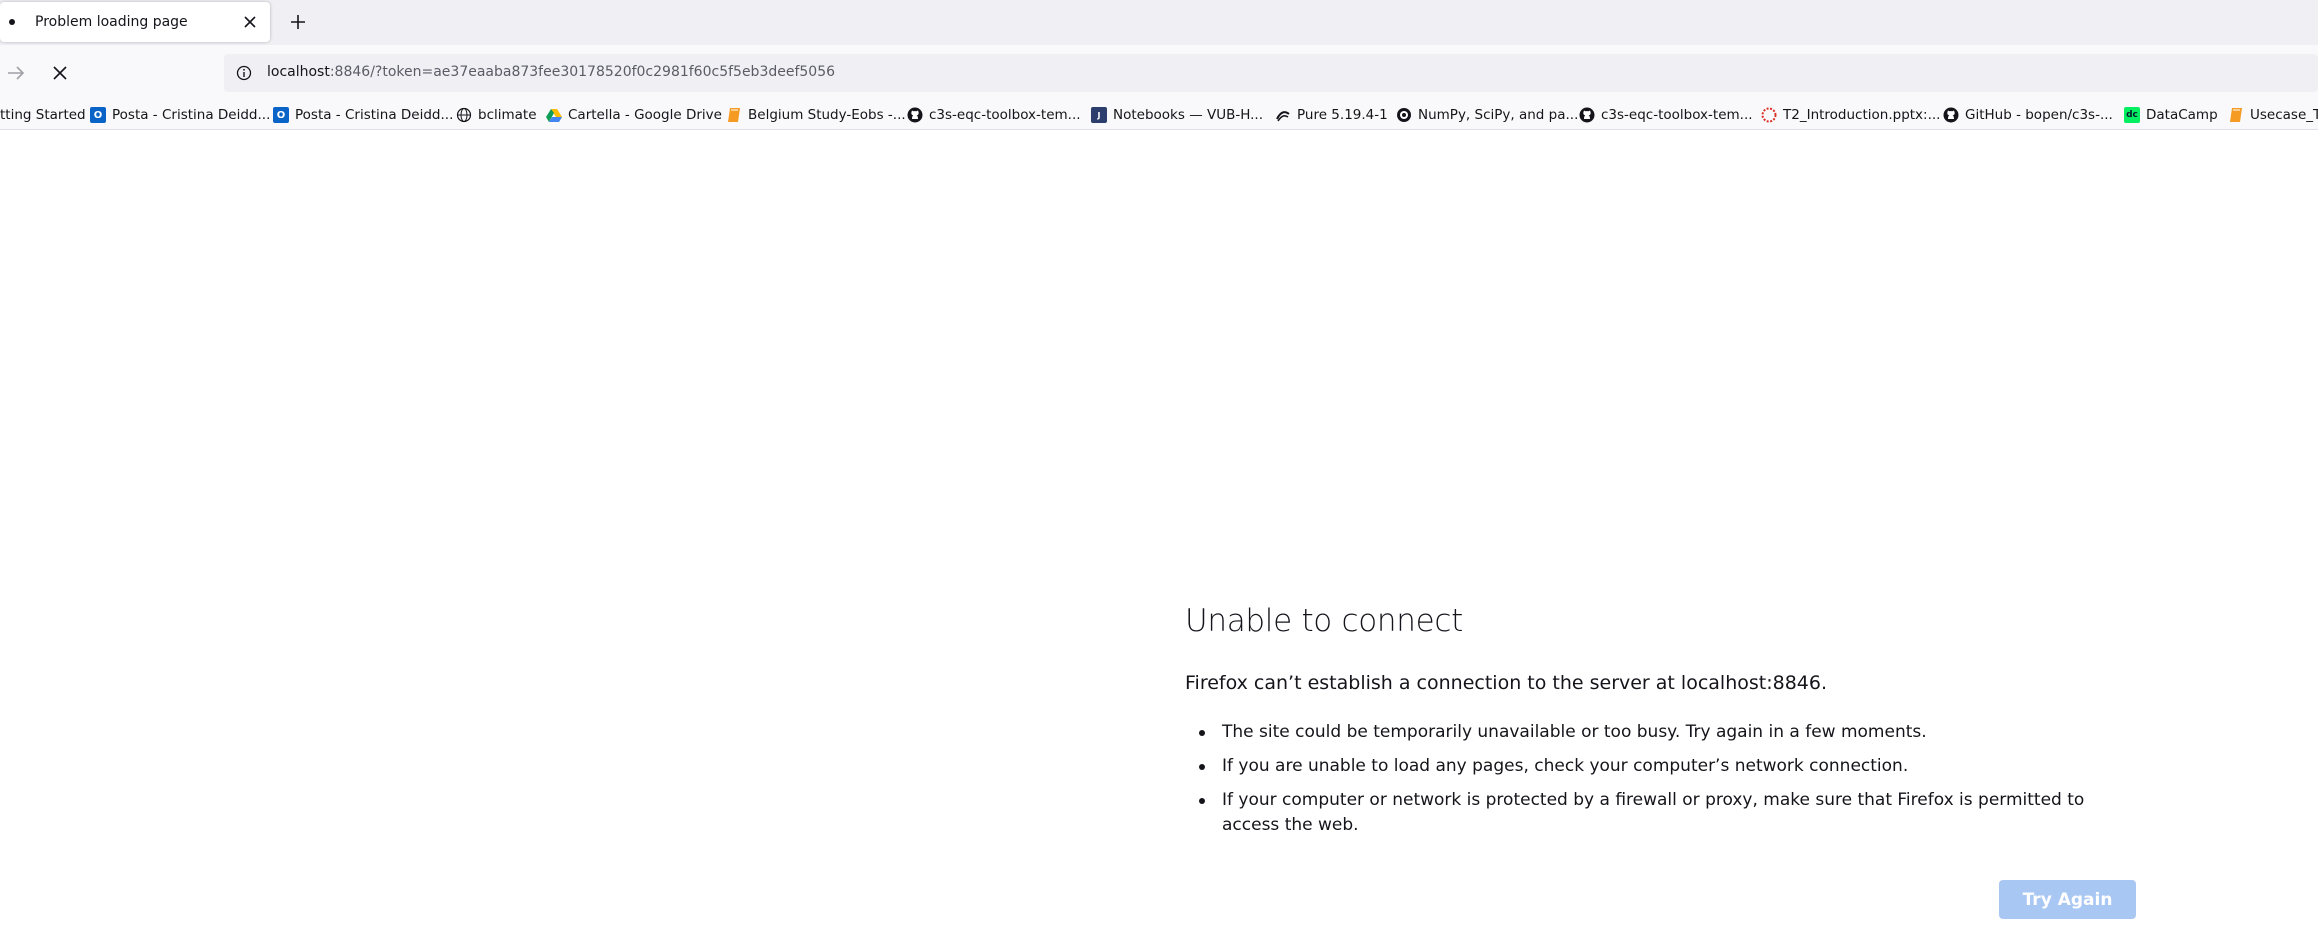  I want to click on bookmark-label: tting Started, so click(43, 115).